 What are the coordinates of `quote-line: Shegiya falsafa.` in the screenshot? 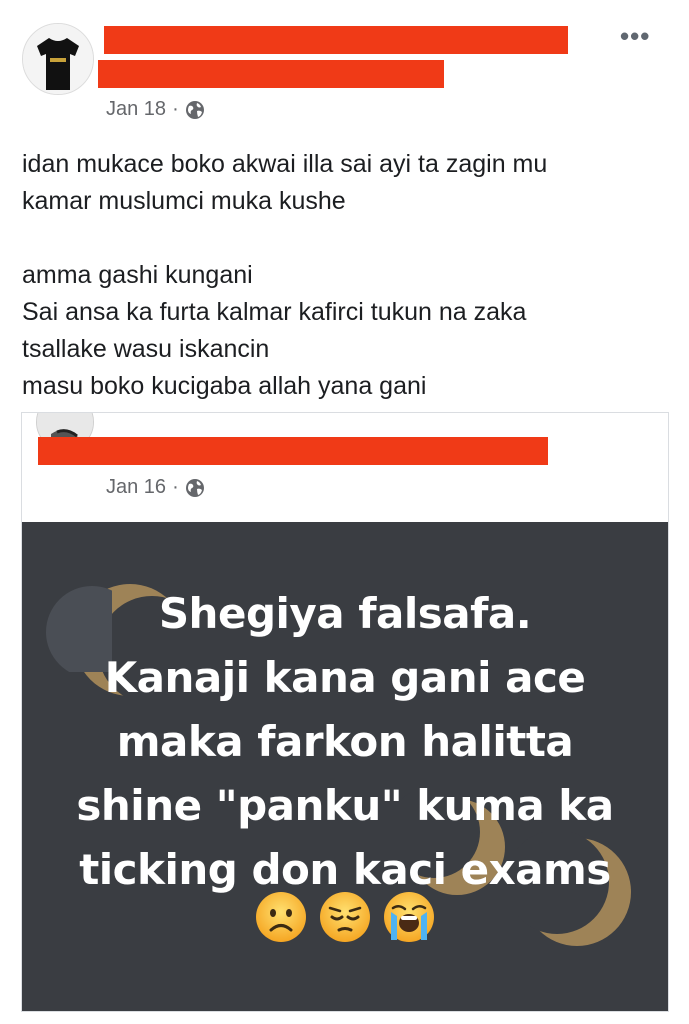 It's located at (345, 613).